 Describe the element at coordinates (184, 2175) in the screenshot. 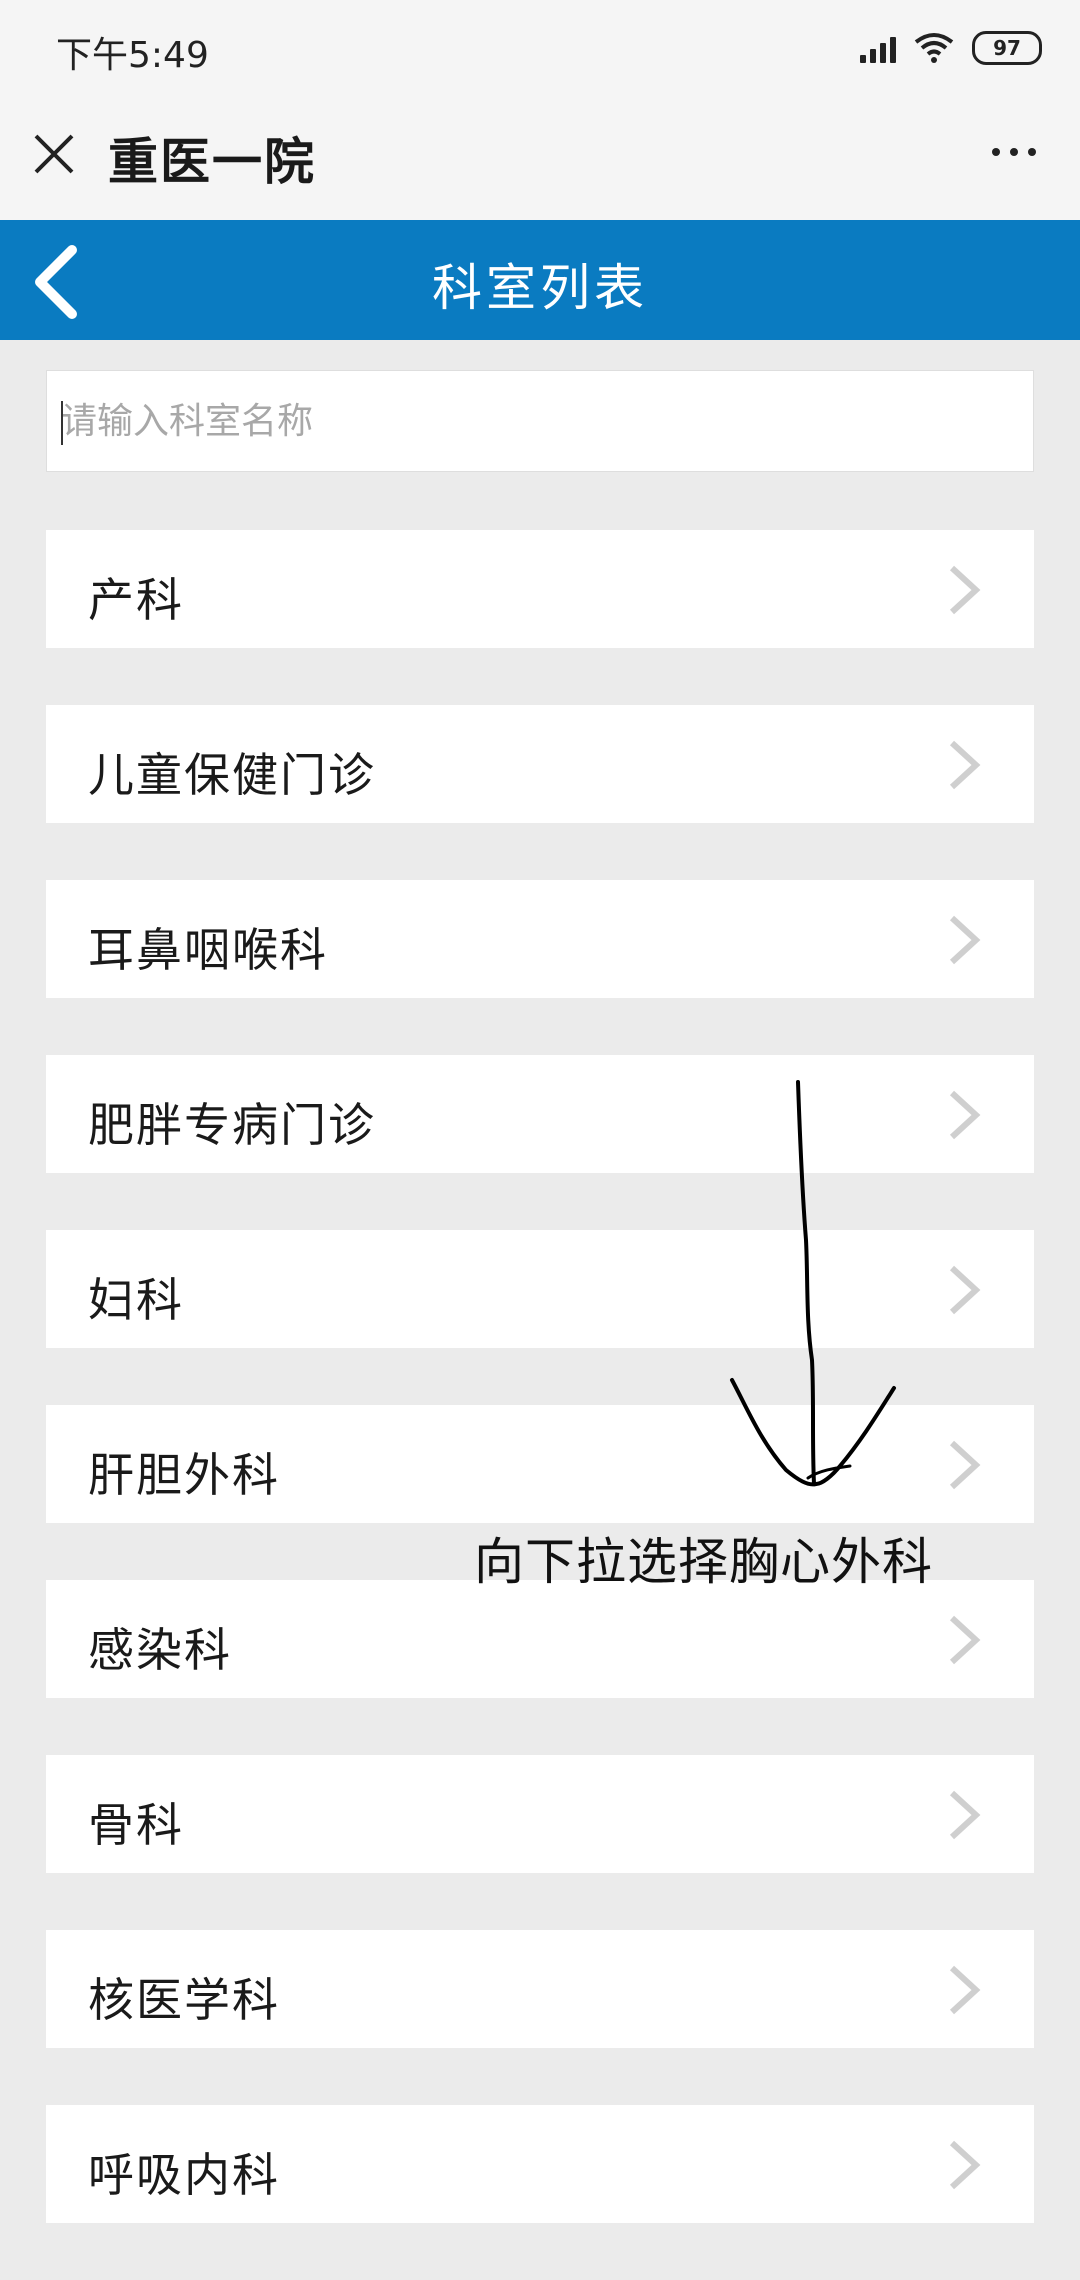

I see `department-label: 呼吸内科` at that location.